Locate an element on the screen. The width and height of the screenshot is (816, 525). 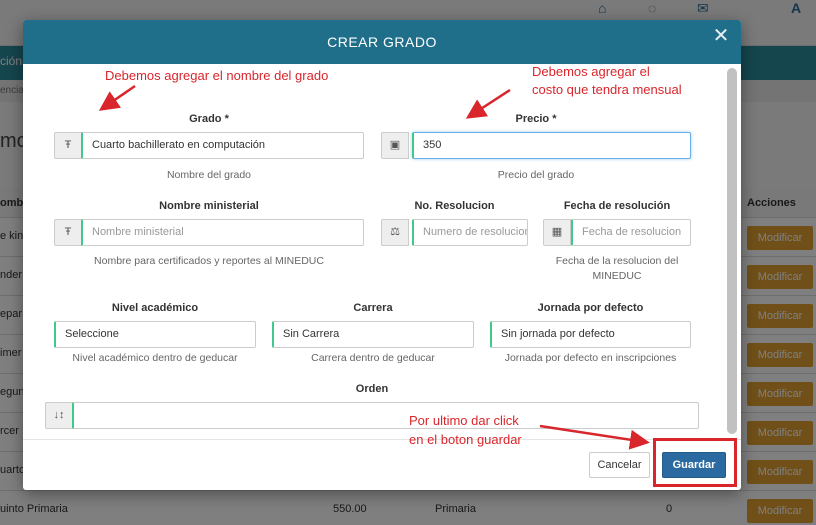
no-resolucion-label: No. Resolucion is located at coordinates (454, 206).